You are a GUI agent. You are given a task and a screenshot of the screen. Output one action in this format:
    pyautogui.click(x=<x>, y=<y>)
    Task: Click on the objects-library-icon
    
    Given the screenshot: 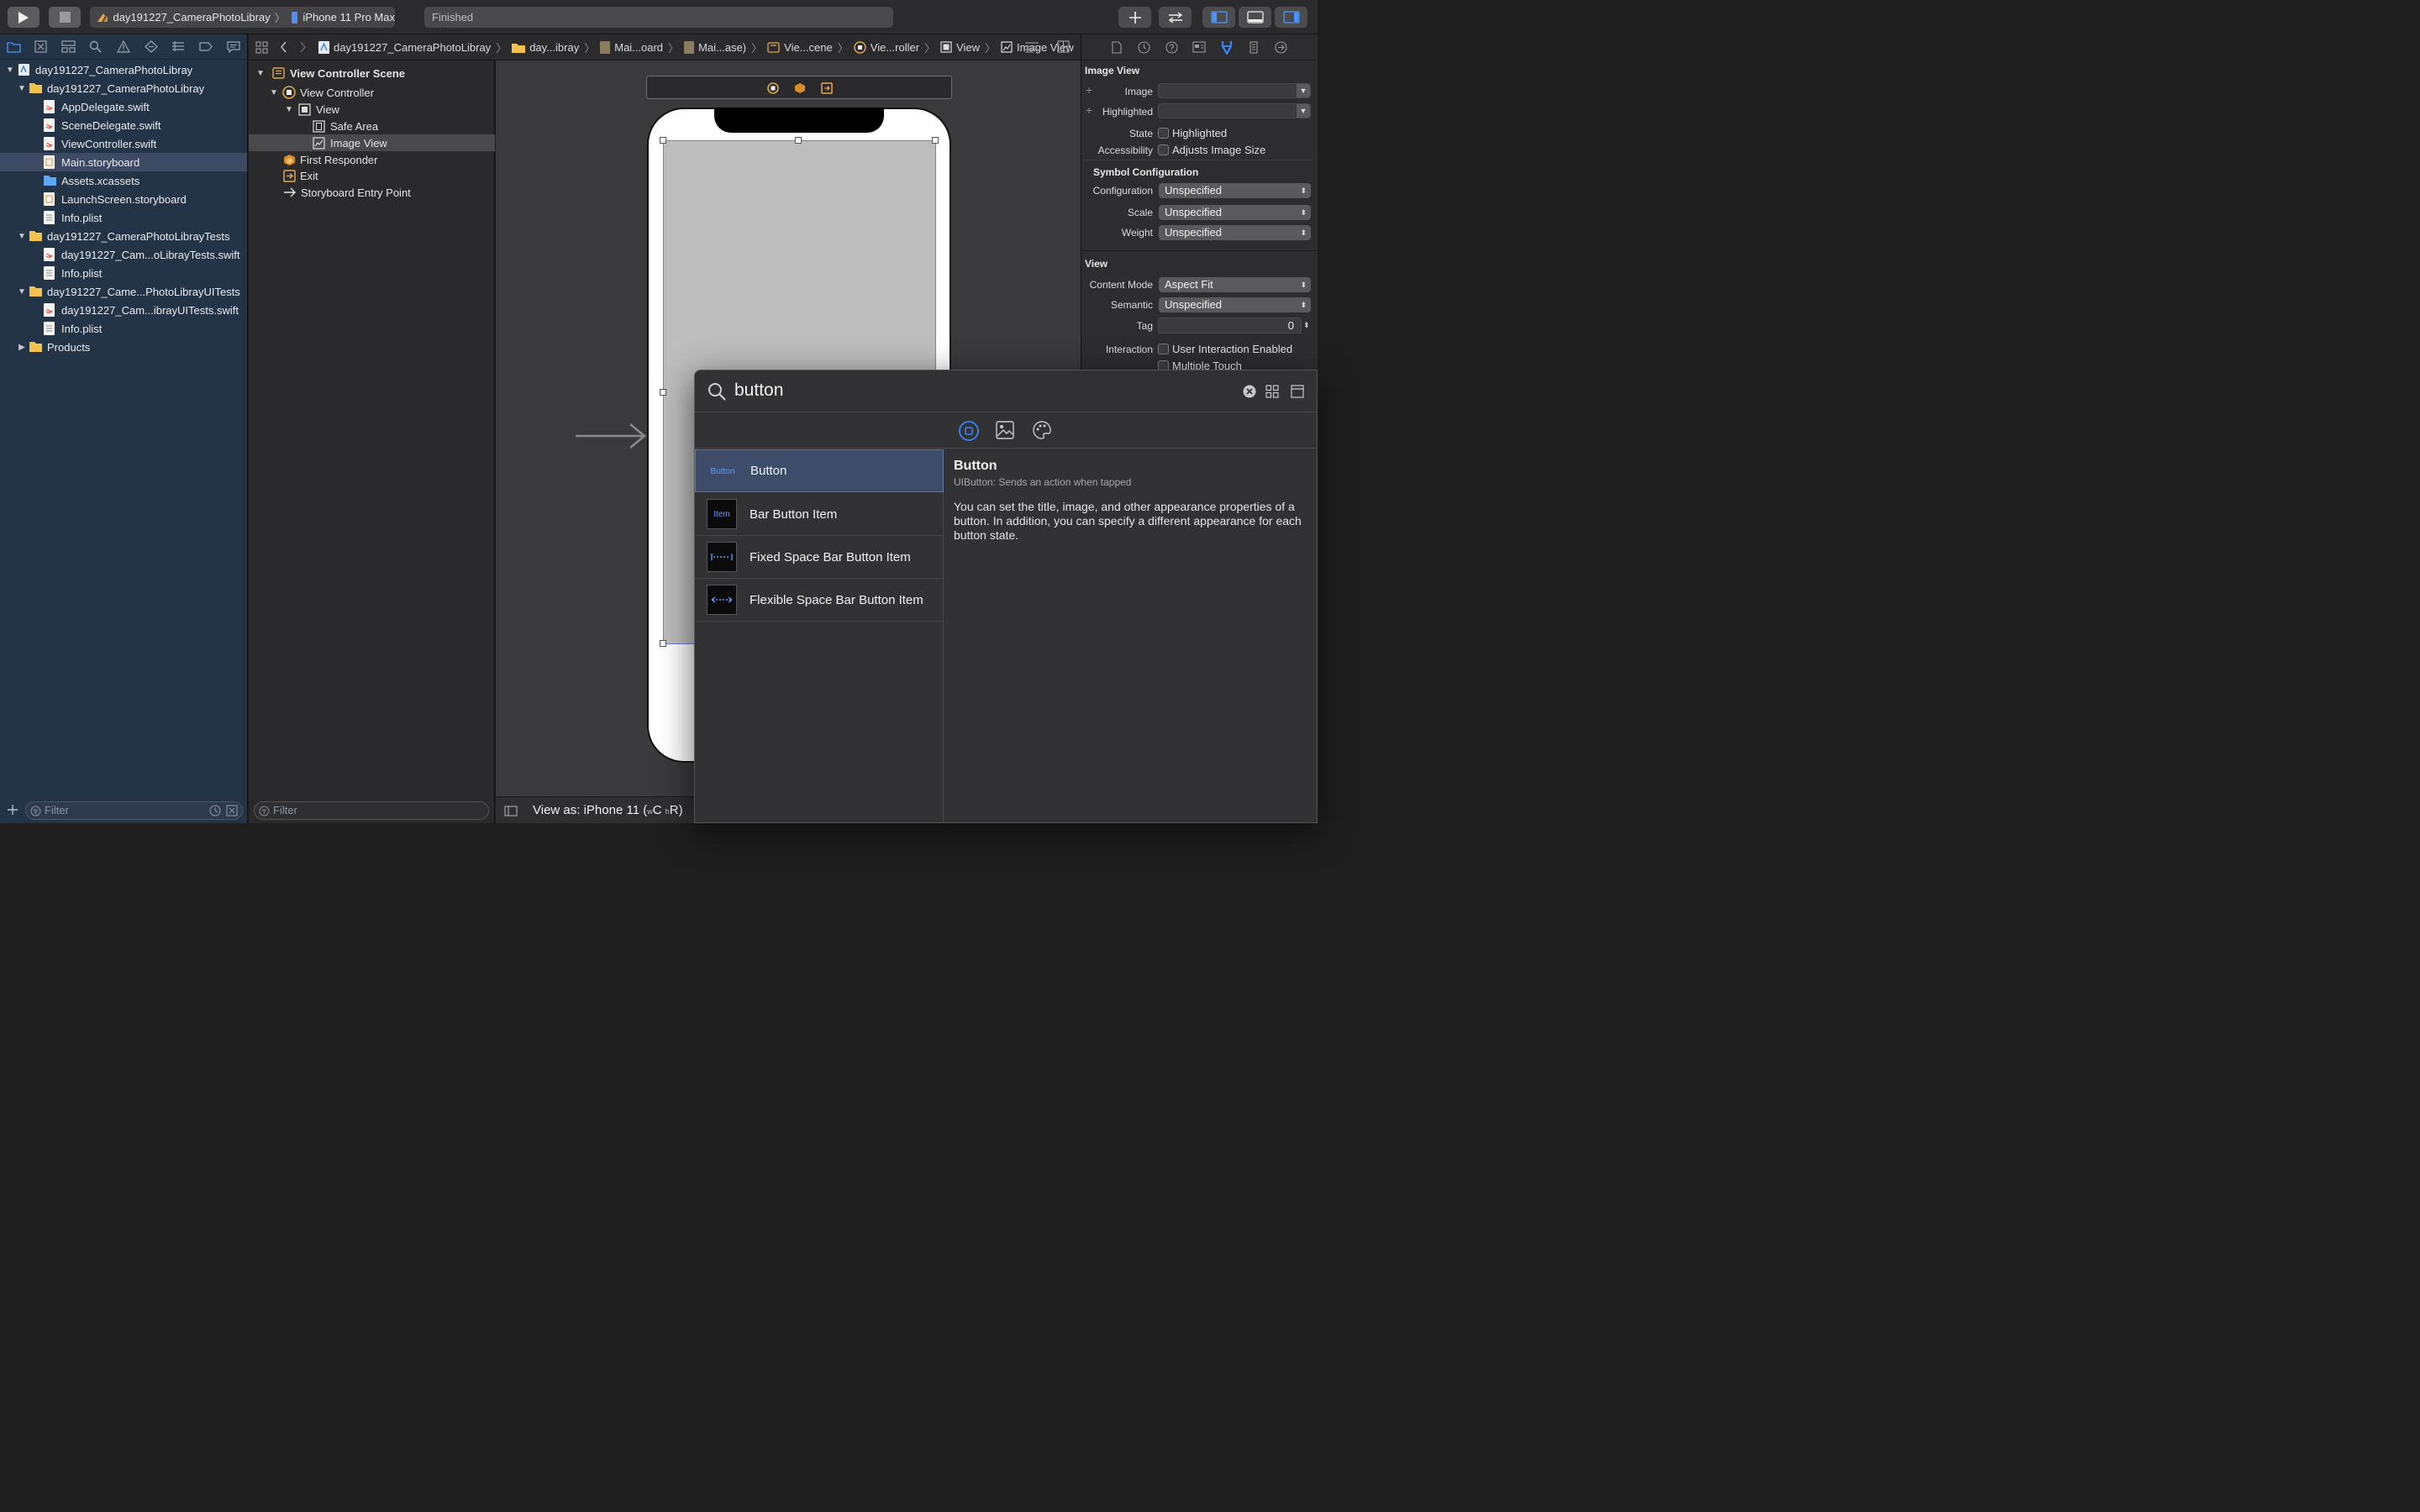 What is the action you would take?
    pyautogui.click(x=969, y=431)
    